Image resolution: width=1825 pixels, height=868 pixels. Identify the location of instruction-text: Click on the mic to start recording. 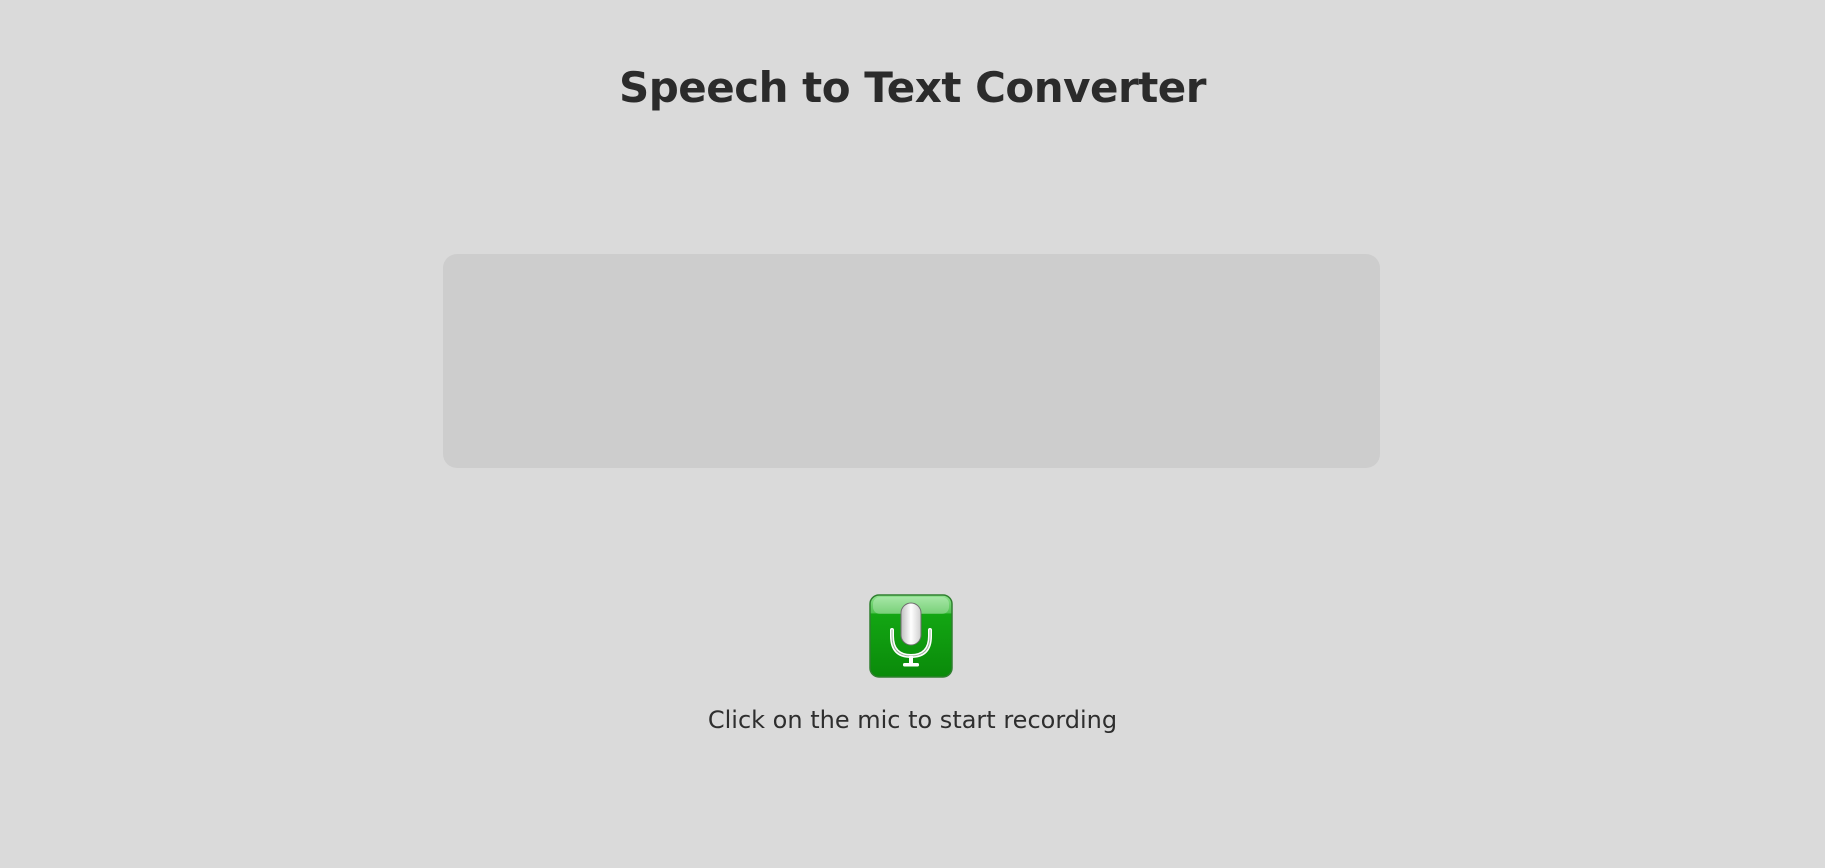
(912, 720).